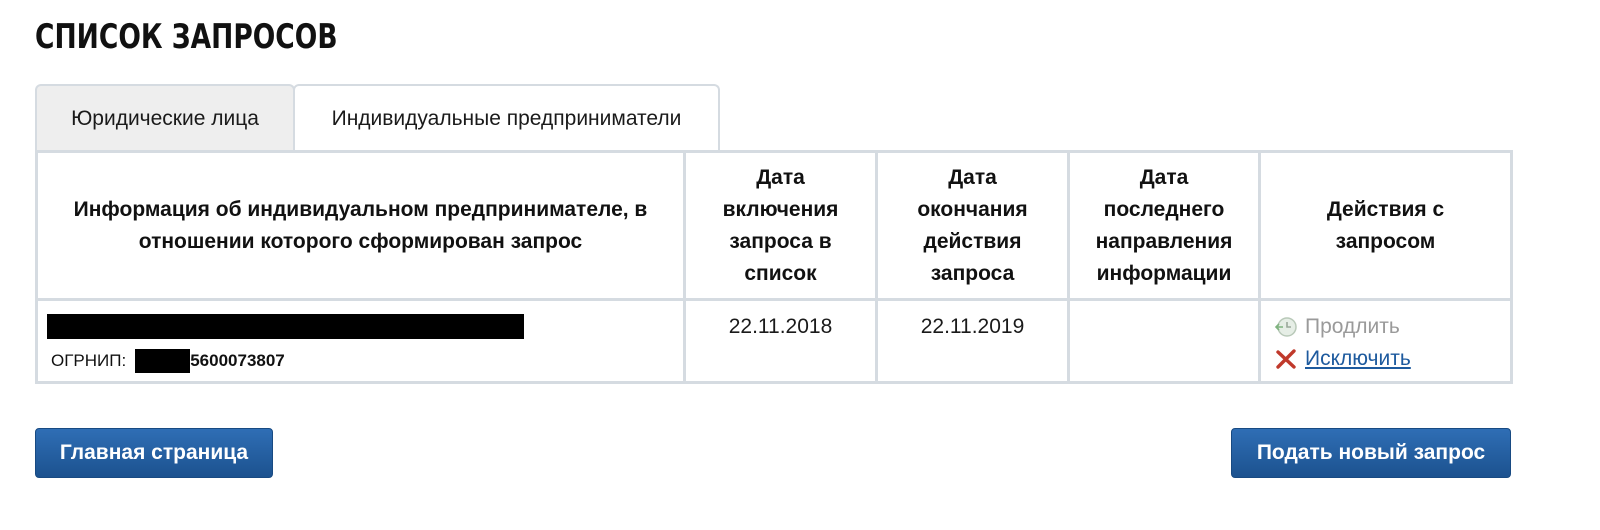 This screenshot has width=1600, height=530. What do you see at coordinates (780, 326) in the screenshot?
I see `date-included-value: 22.11.2018` at bounding box center [780, 326].